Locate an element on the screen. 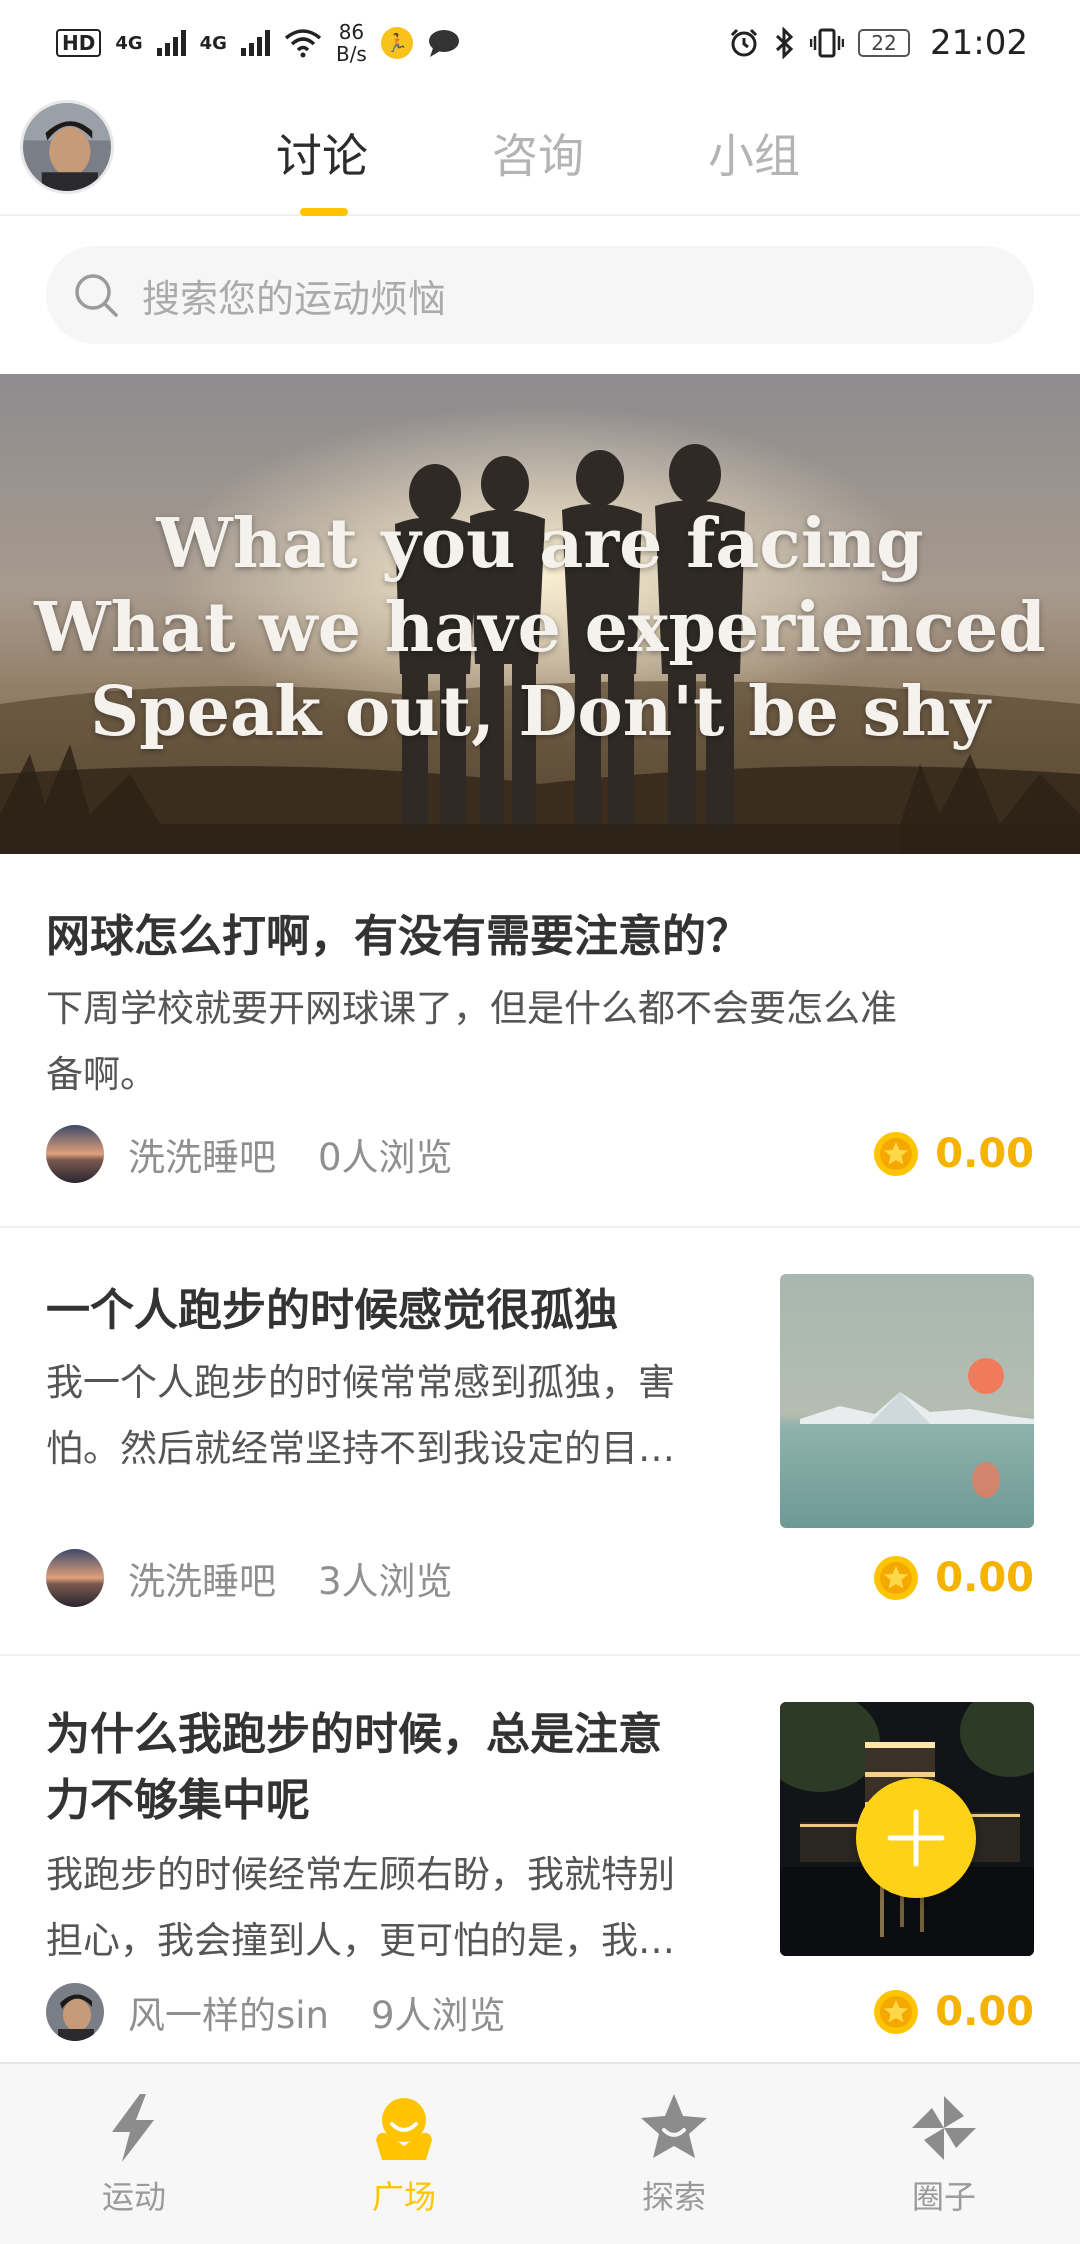 The height and width of the screenshot is (2244, 1080). battery-icon: 22 is located at coordinates (884, 43).